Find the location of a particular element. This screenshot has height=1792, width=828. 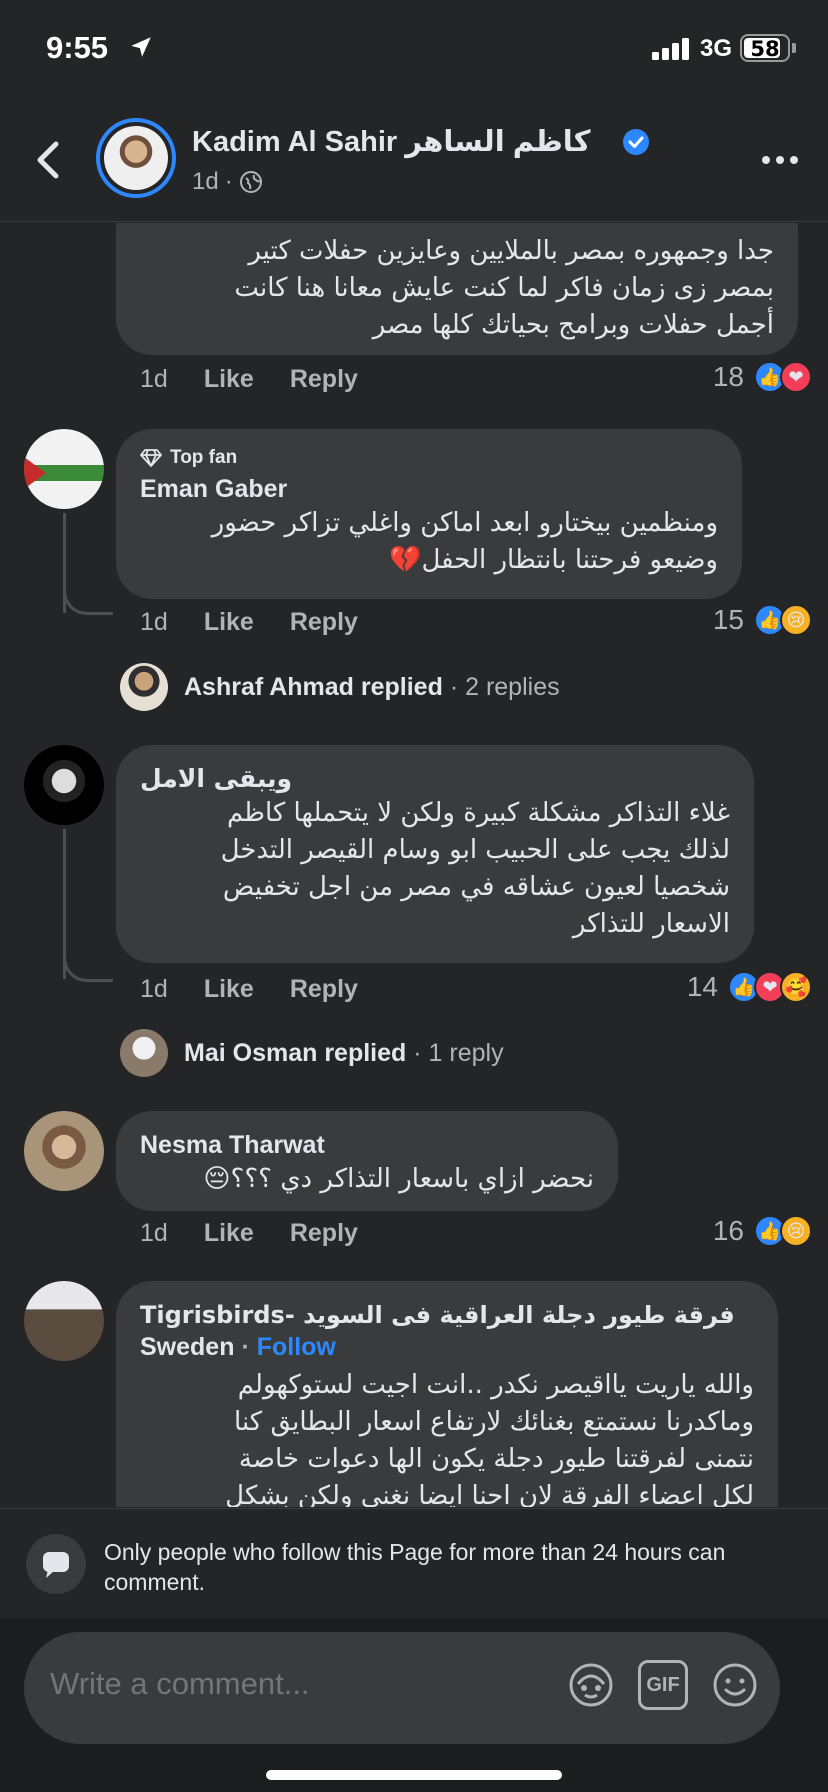

comment-text: نحضر ازاي باسعار التذاكر دي ؟؟؟😔 is located at coordinates (398, 1179).